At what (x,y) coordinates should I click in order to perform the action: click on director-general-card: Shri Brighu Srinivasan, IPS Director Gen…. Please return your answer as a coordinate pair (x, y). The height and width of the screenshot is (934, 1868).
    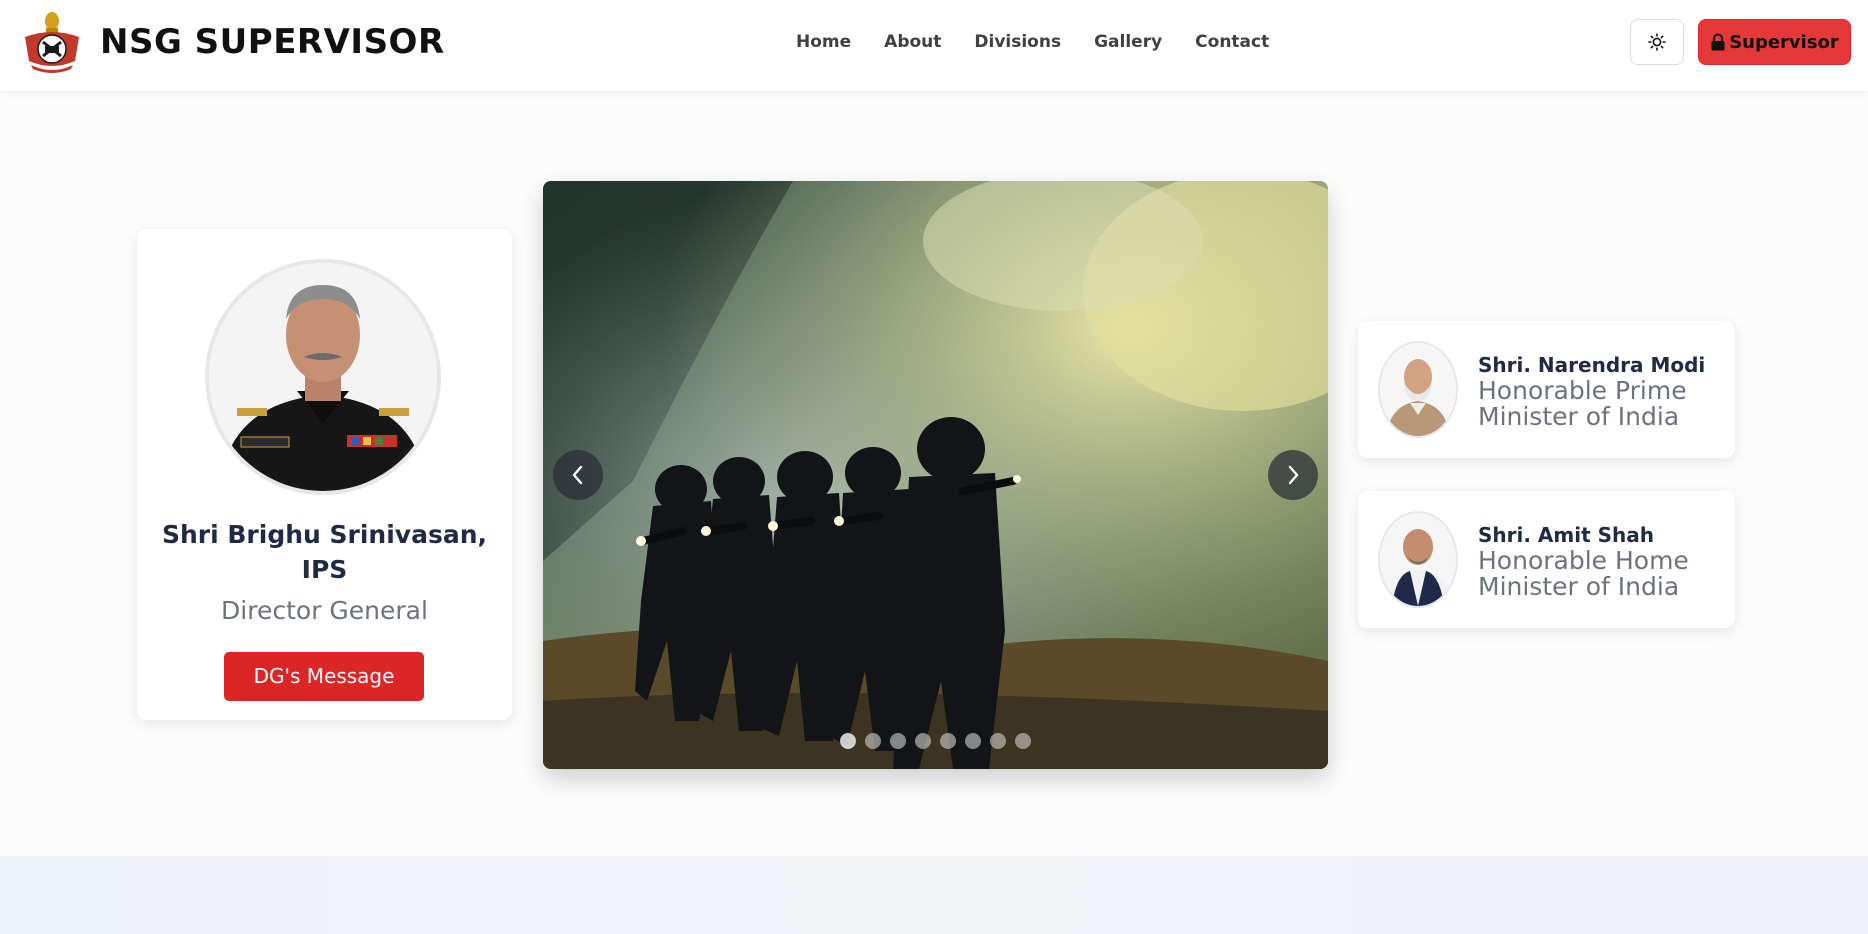
    Looking at the image, I should click on (324, 474).